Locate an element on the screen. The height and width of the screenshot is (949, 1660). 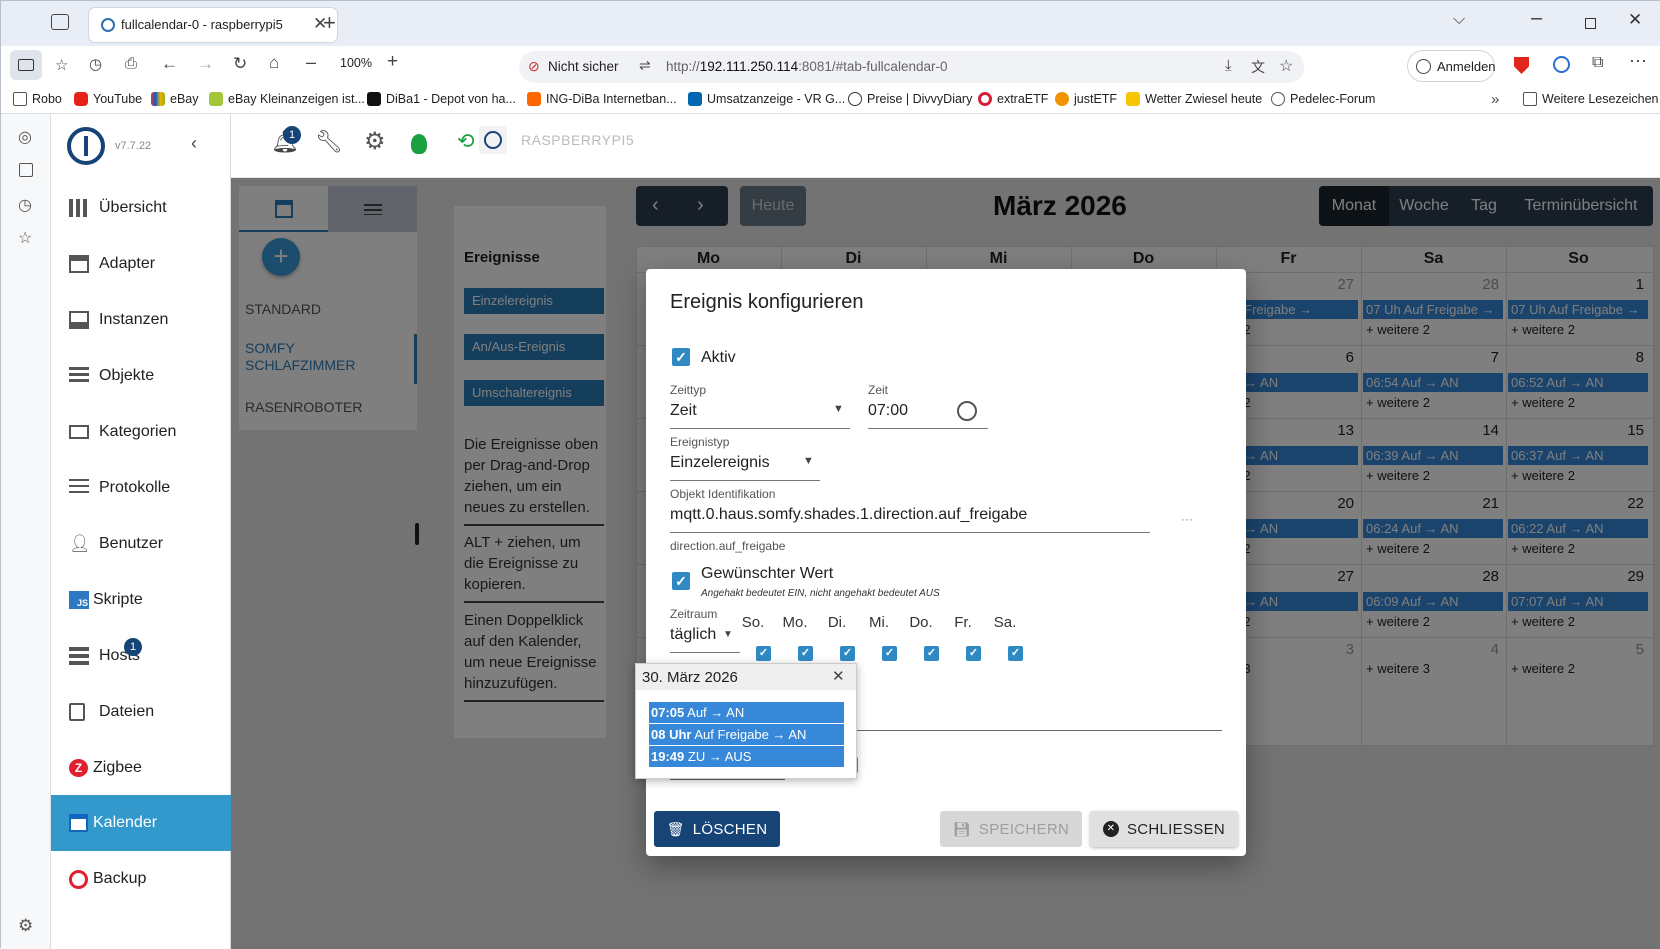
event-type-select: Einzelereignis ▼ is located at coordinates (745, 466).